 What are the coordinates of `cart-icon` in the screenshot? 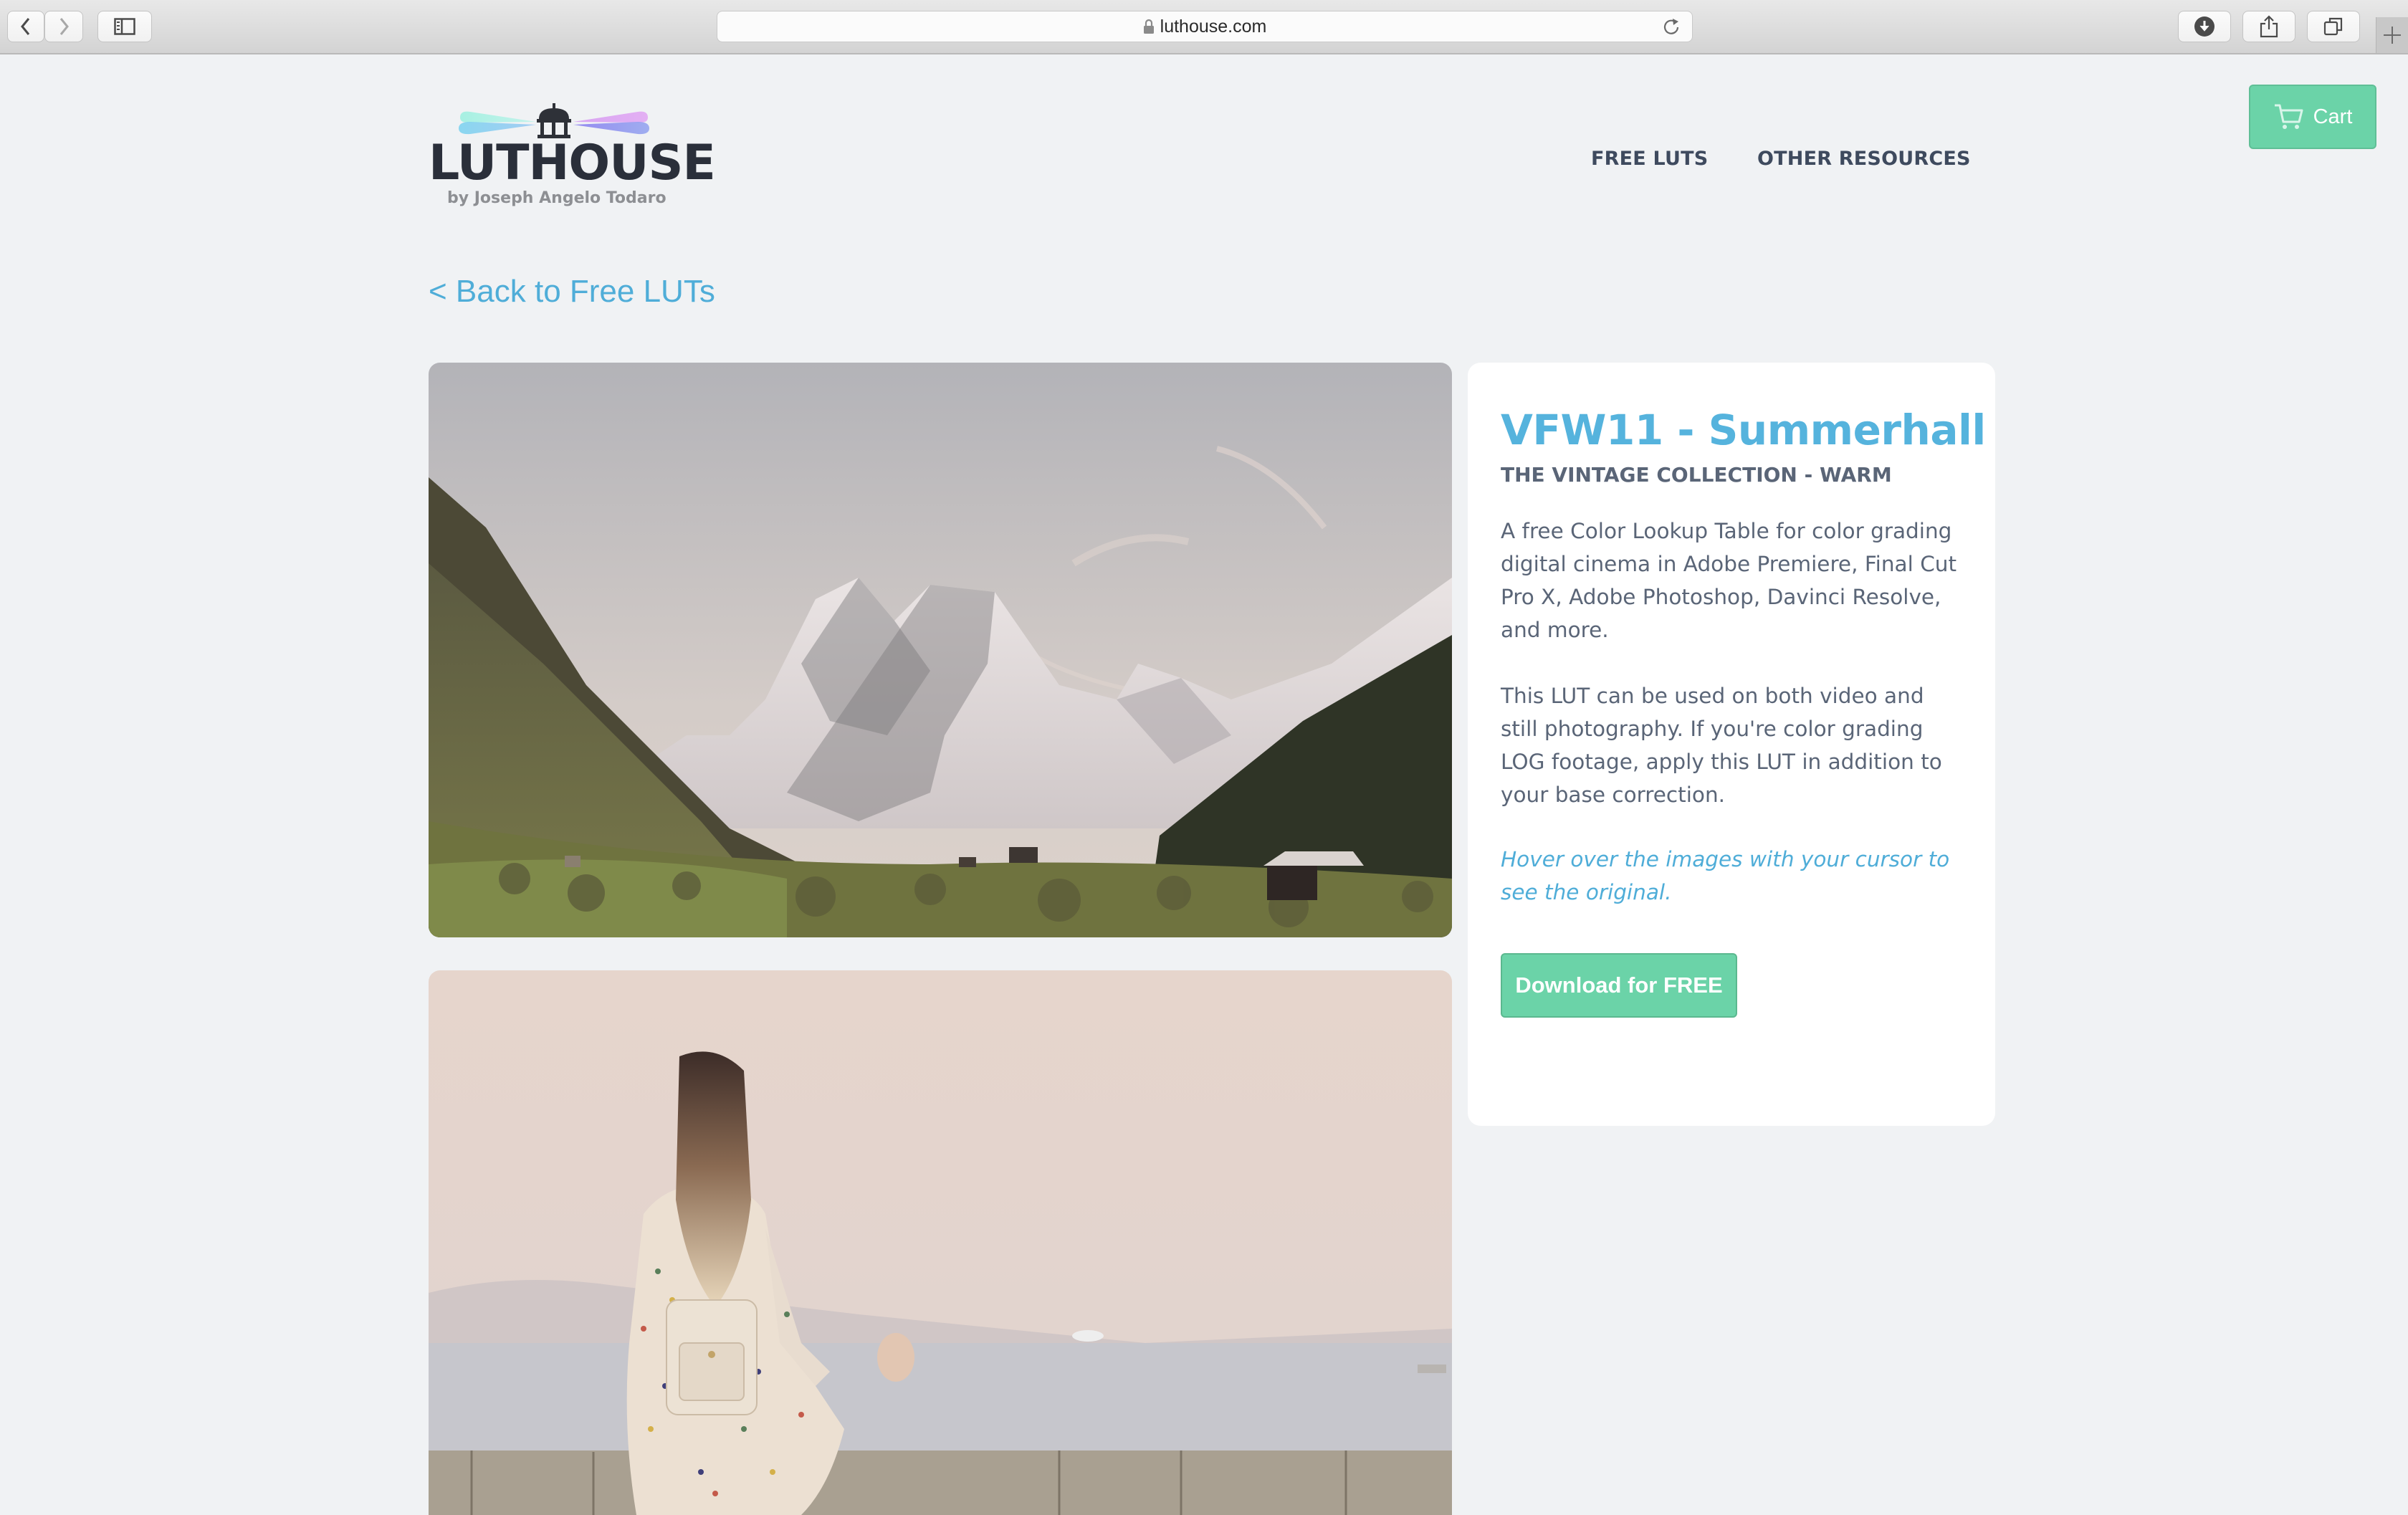 It's located at (2288, 116).